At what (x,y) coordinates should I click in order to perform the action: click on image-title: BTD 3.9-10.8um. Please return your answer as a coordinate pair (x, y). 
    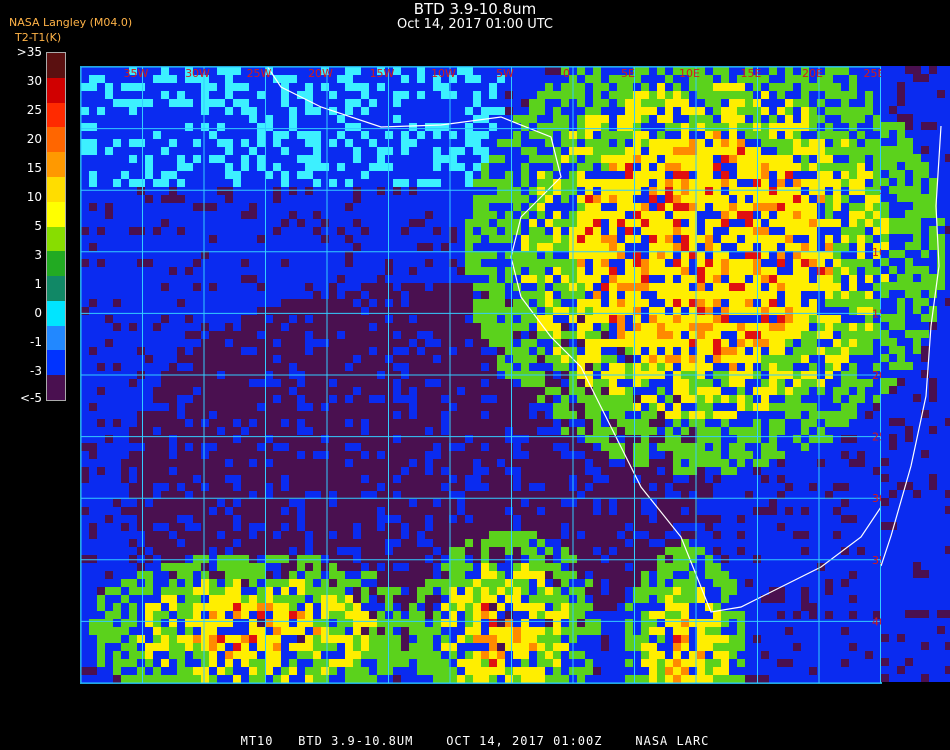
    Looking at the image, I should click on (475, 9).